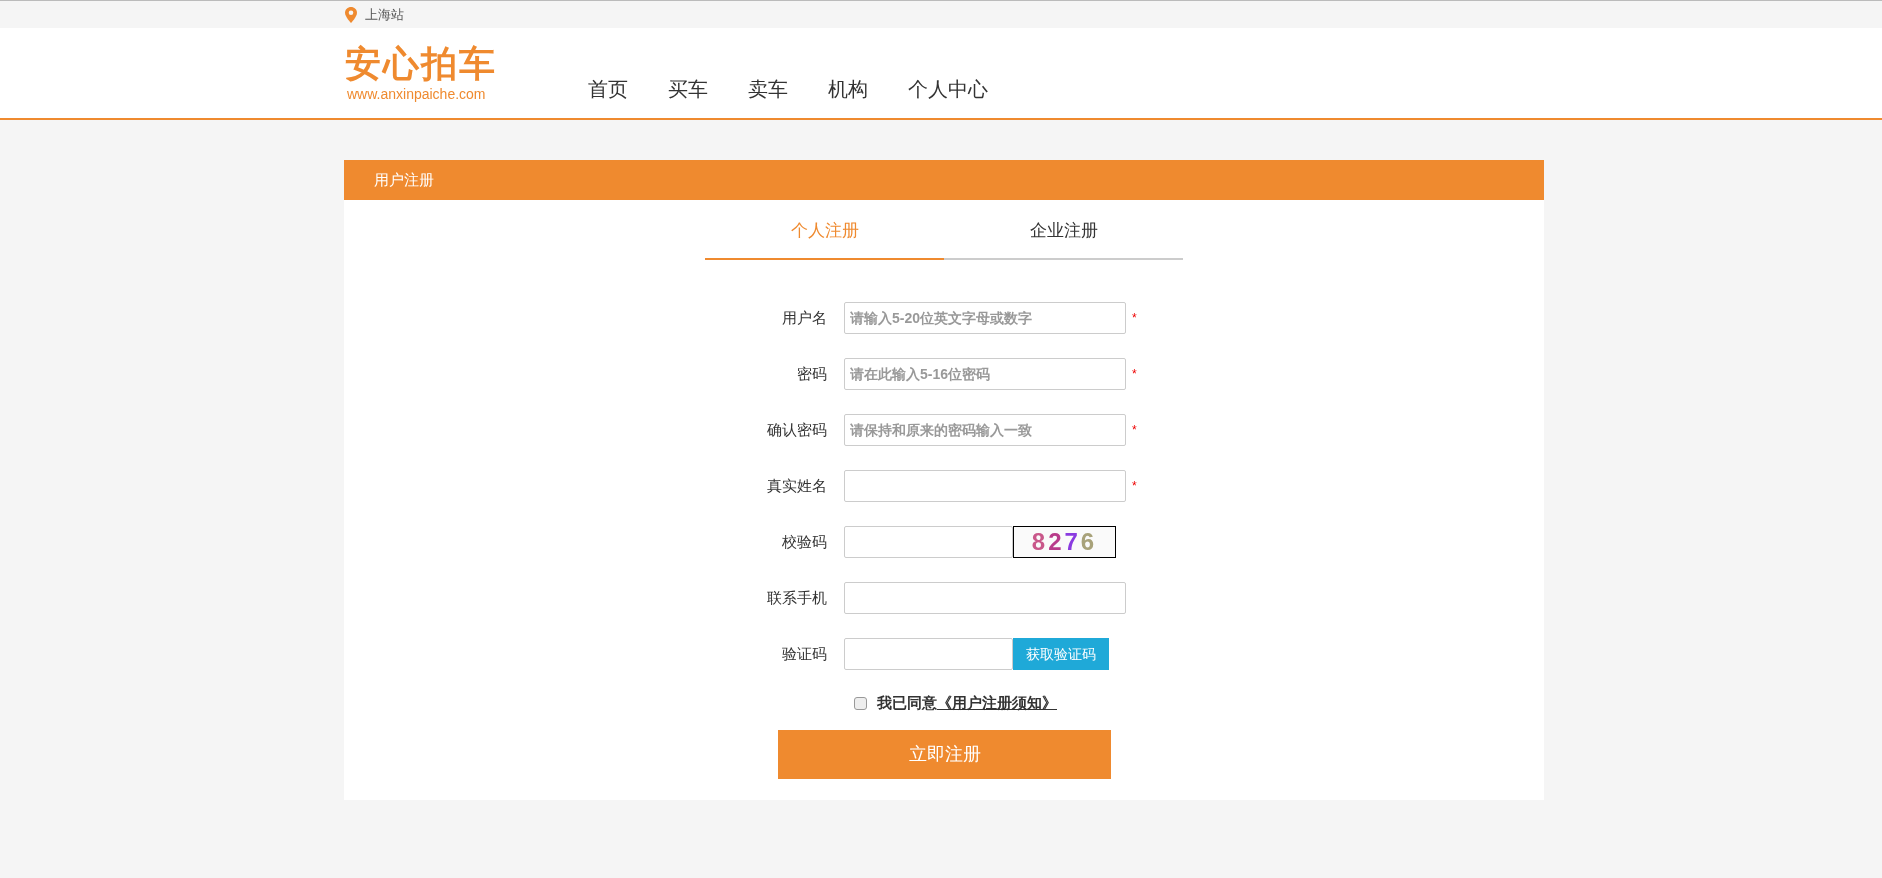 This screenshot has width=1882, height=878. Describe the element at coordinates (985, 318) in the screenshot. I see `input-field: 请输入5-20位英文字母或数字` at that location.